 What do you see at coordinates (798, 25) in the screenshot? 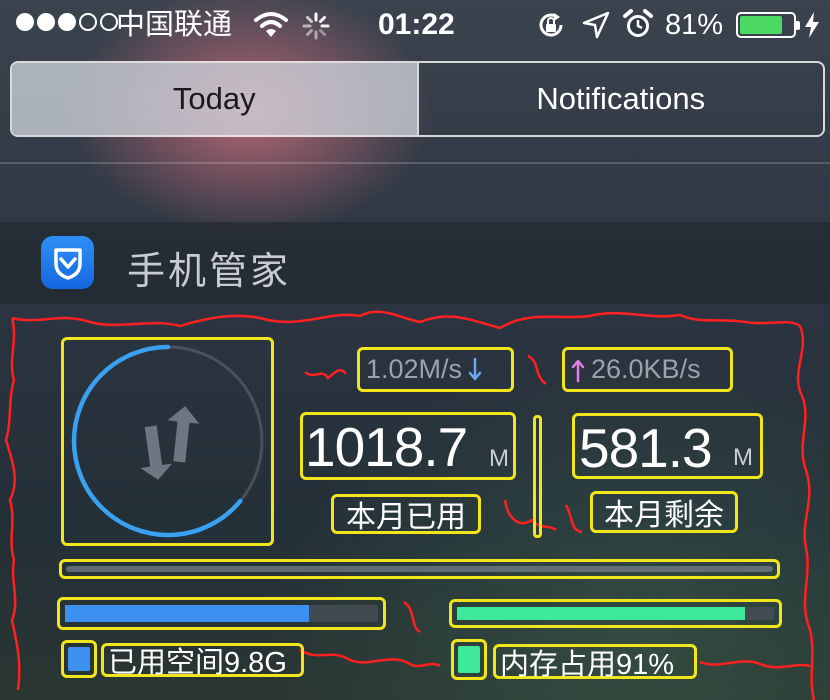
I see `battery-nub` at bounding box center [798, 25].